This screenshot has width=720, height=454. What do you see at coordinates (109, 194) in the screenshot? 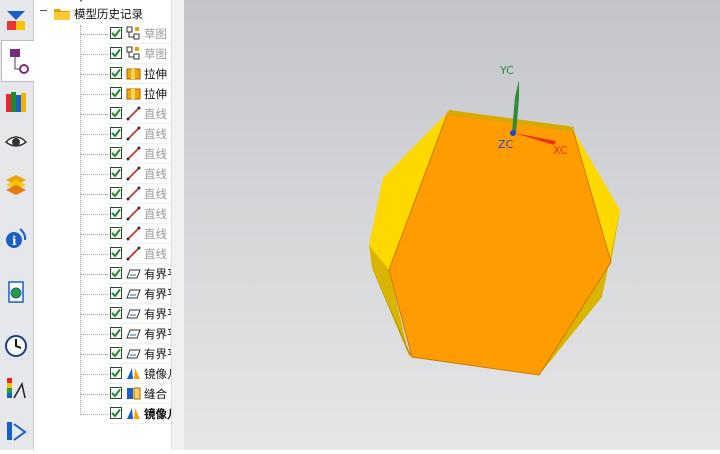
I see `tree-row-feature: 直线 (8)` at bounding box center [109, 194].